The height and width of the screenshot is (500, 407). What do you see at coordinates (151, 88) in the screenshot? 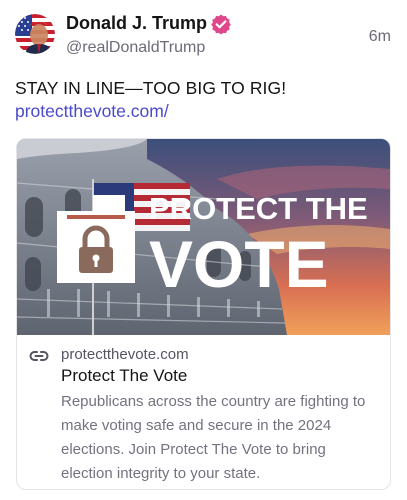
I see `post-text: STAY IN LINE—TOO BIG TO RIG!` at bounding box center [151, 88].